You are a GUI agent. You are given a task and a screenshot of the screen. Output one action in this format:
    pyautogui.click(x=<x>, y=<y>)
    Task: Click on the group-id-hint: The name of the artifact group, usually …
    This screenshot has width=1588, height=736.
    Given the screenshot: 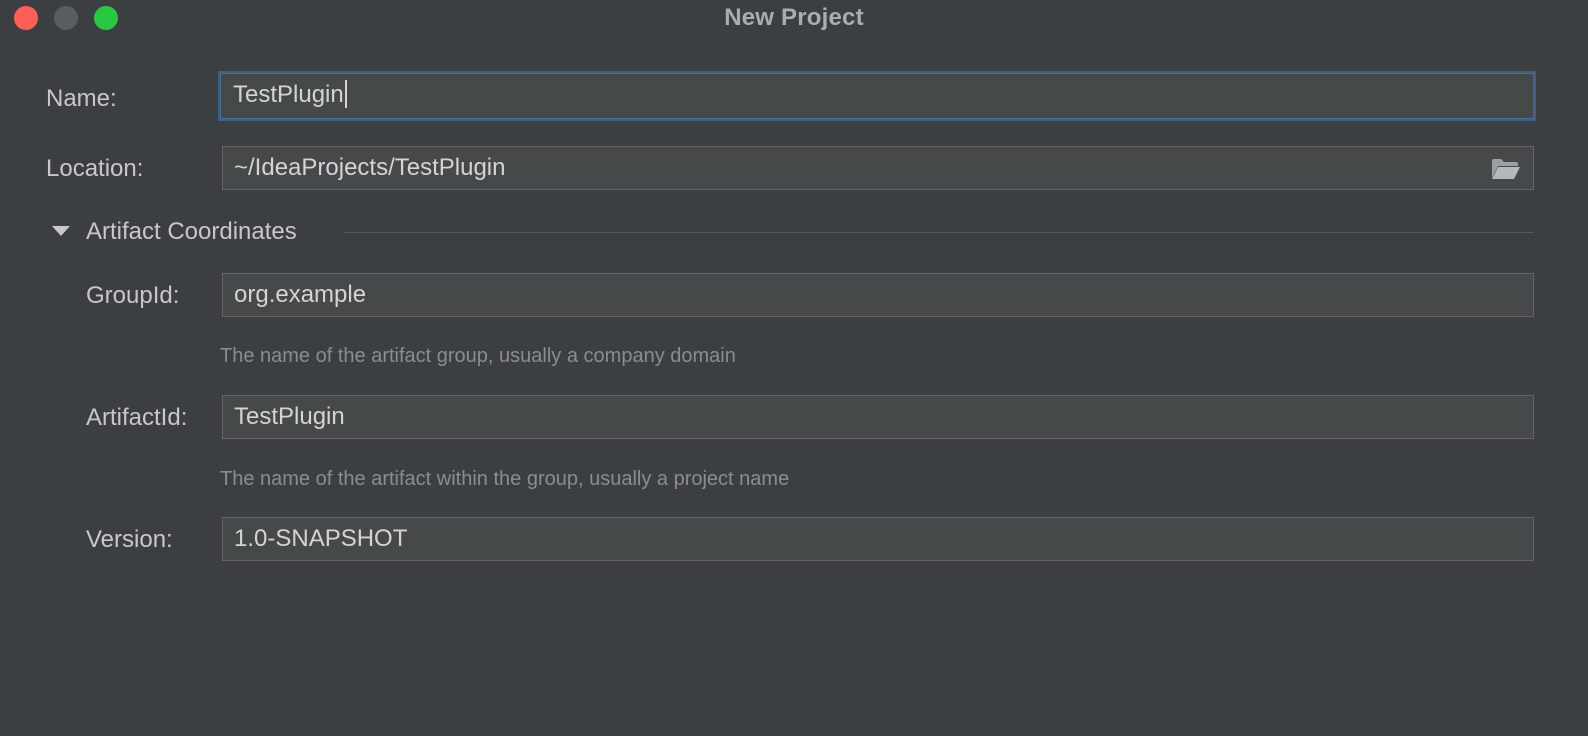 What is the action you would take?
    pyautogui.click(x=478, y=356)
    